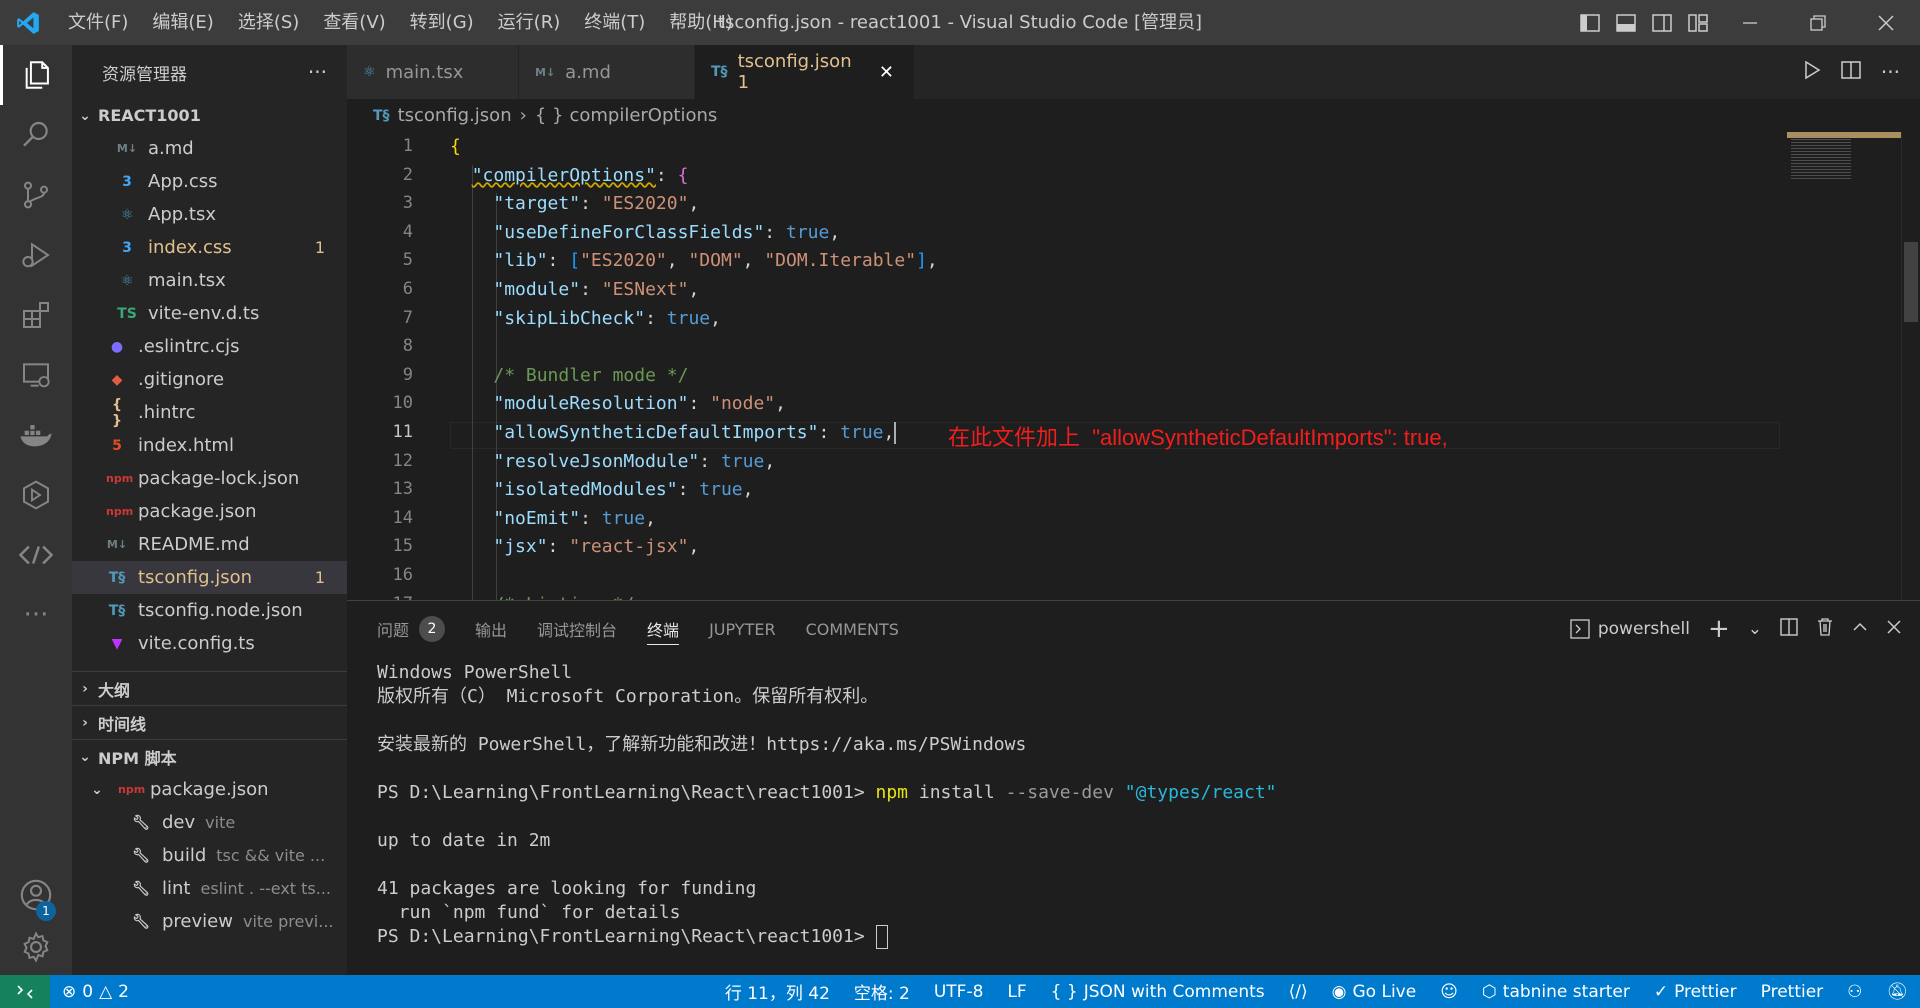 This screenshot has width=1920, height=1008. What do you see at coordinates (209, 544) in the screenshot?
I see `file-item: M↓ README.md` at bounding box center [209, 544].